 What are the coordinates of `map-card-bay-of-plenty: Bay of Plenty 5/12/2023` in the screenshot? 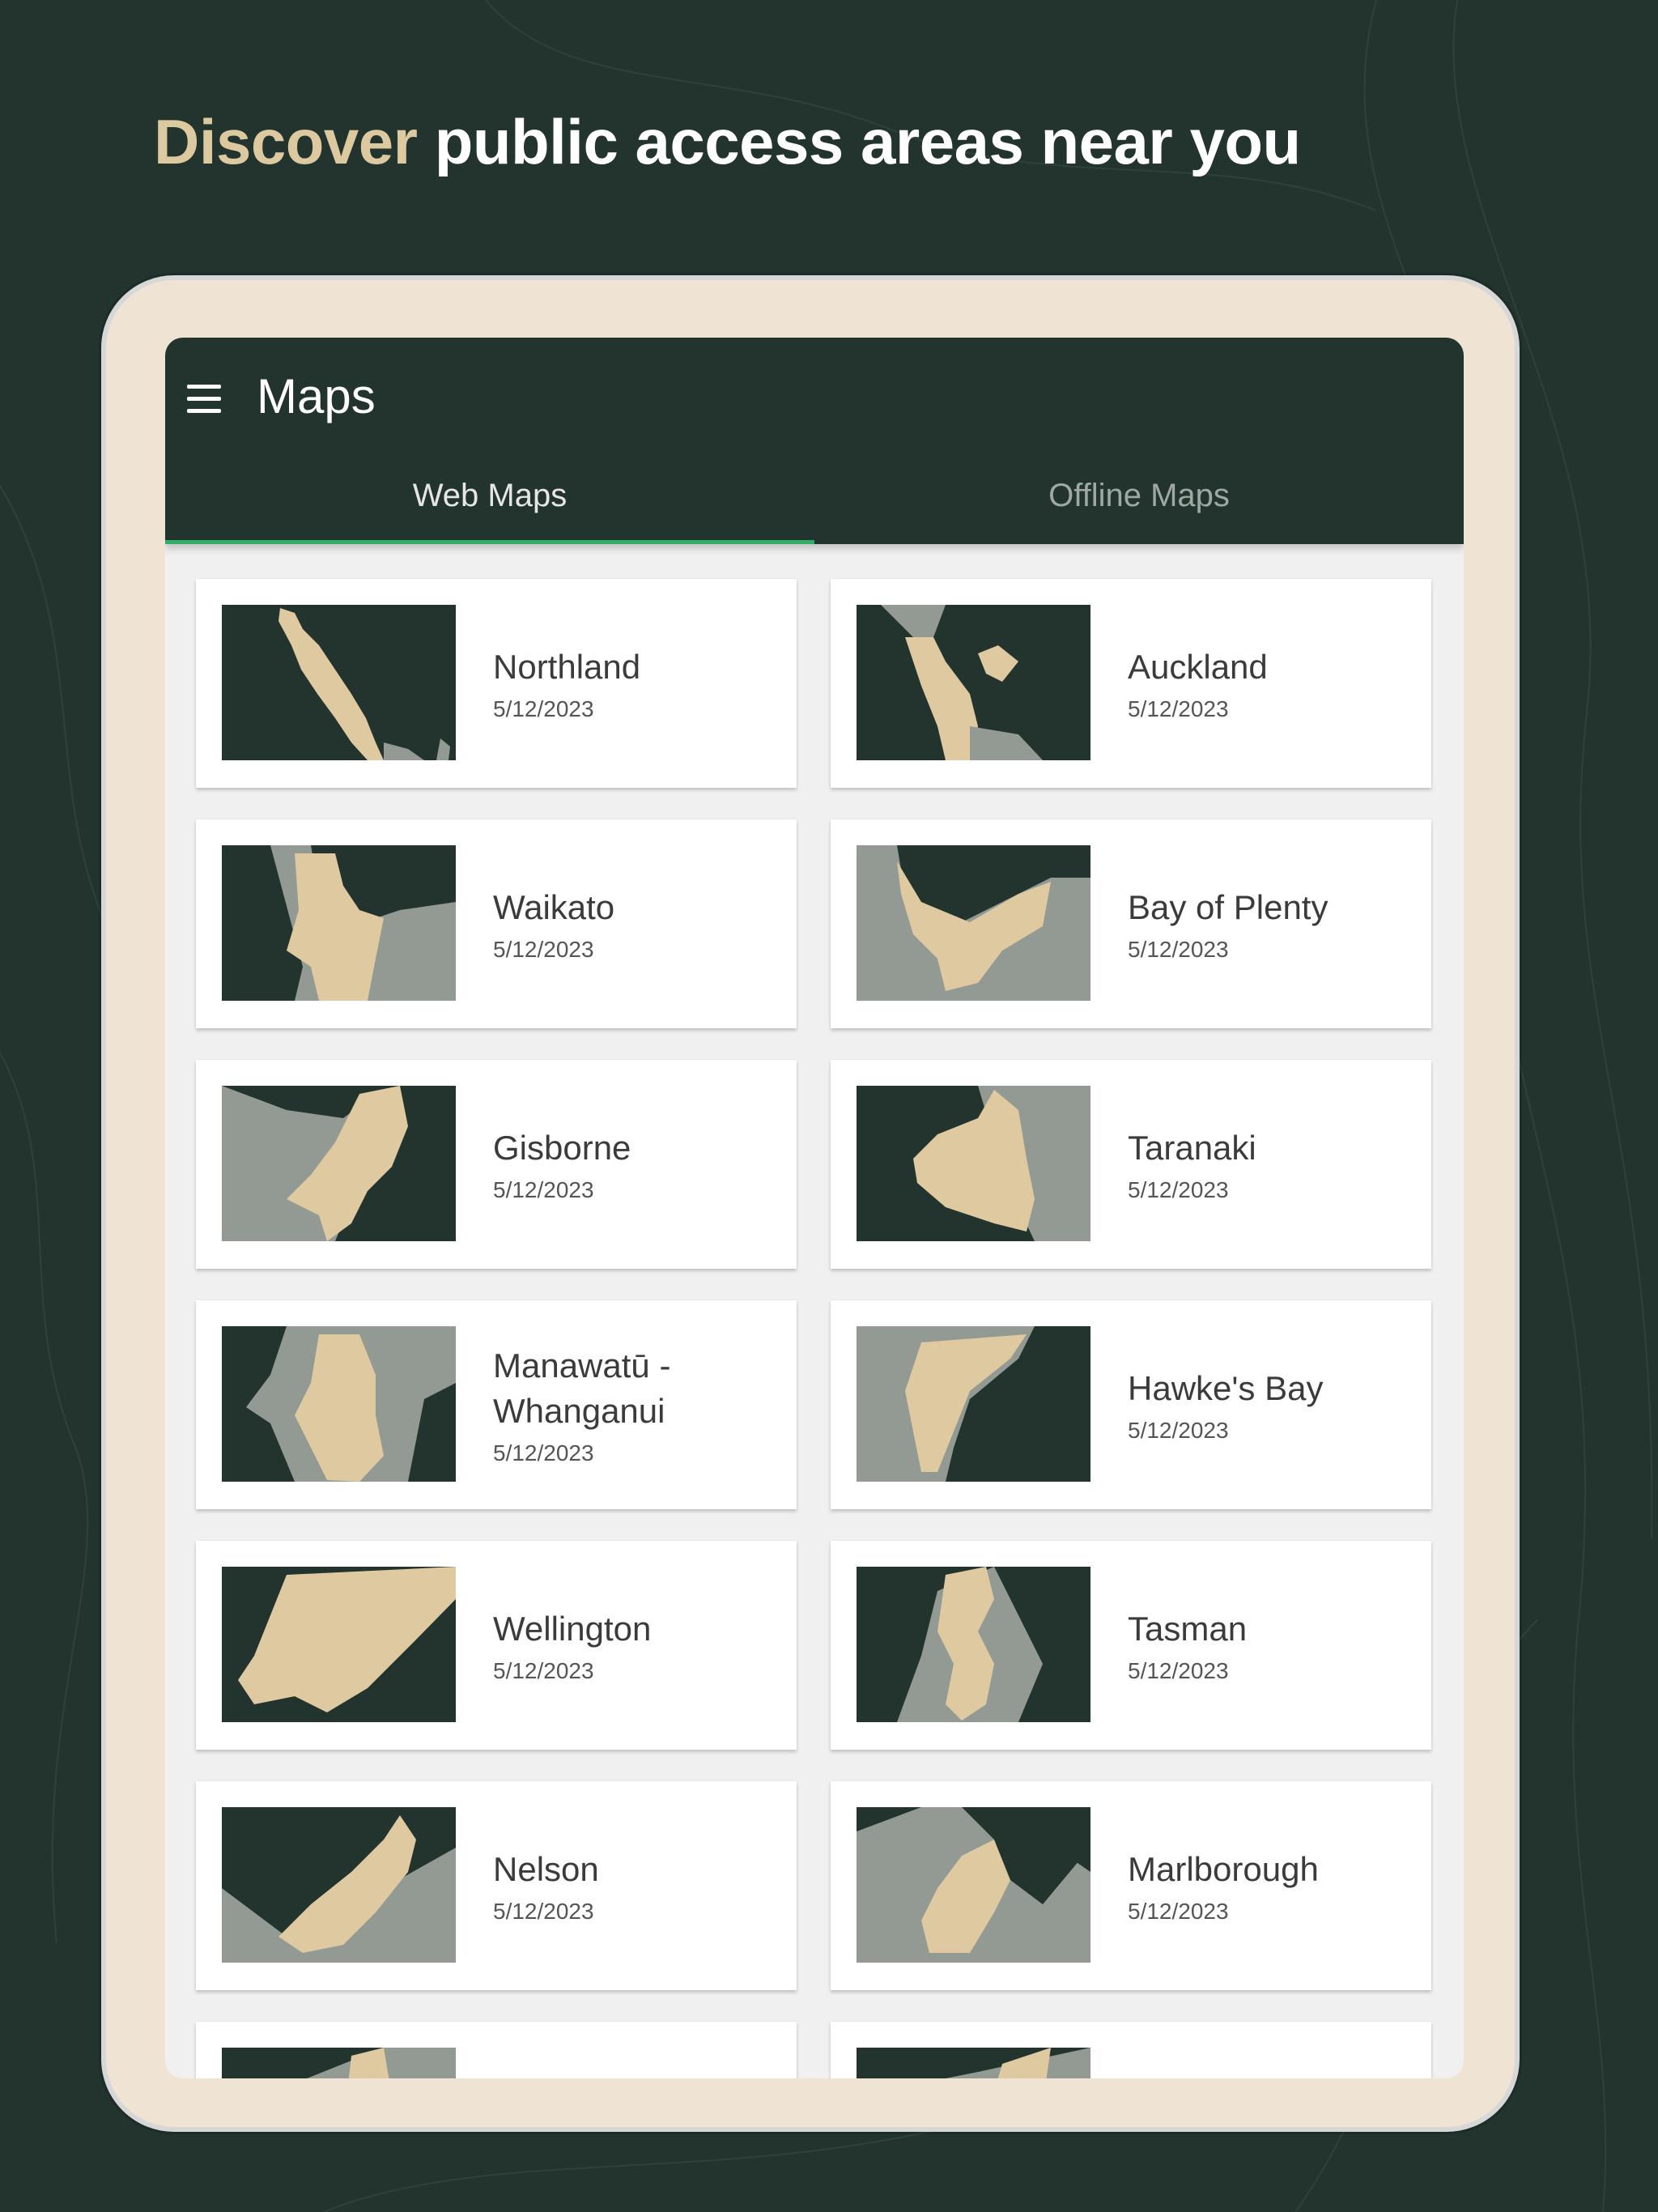 It's located at (1131, 924).